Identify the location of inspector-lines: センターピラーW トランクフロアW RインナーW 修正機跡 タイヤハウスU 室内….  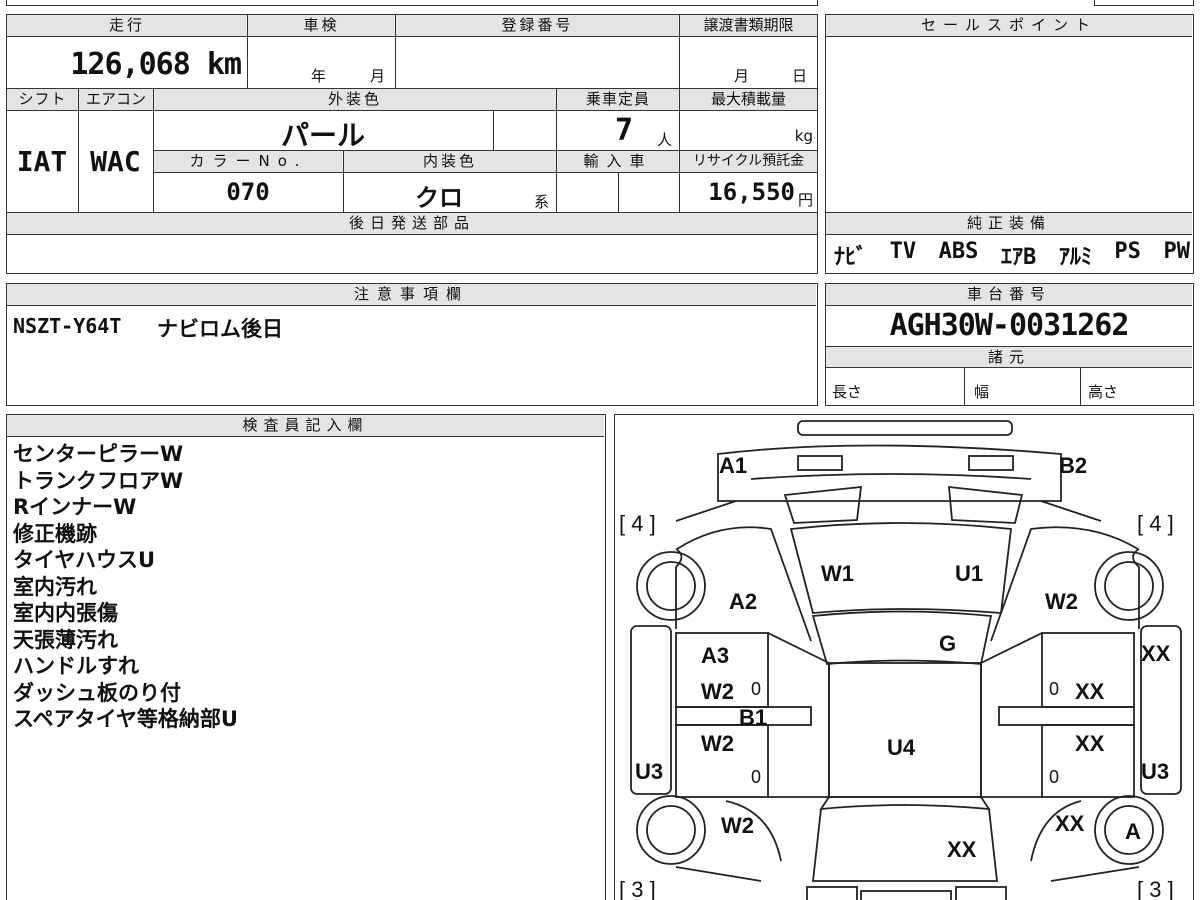
(125, 587).